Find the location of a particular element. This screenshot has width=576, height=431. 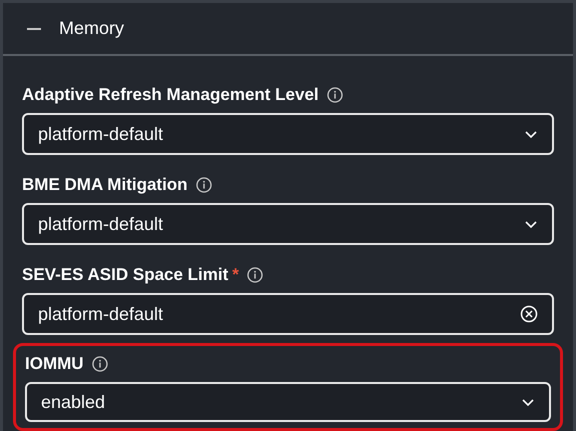

field-label: IOMMU is located at coordinates (54, 364).